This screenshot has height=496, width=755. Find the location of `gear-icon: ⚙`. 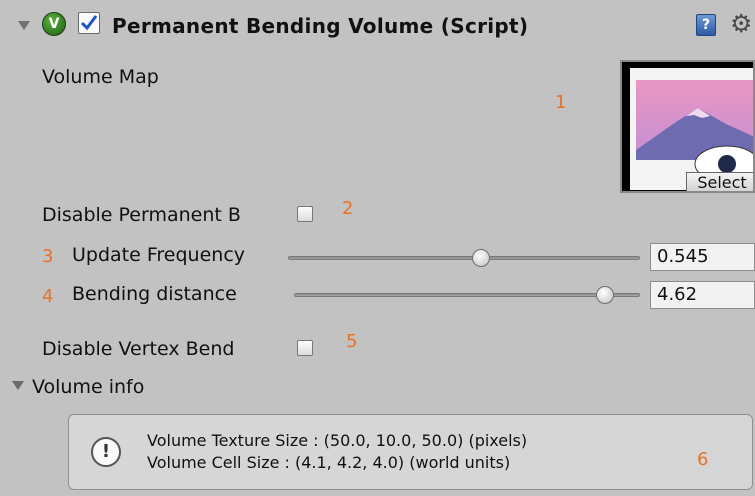

gear-icon: ⚙ is located at coordinates (741, 23).